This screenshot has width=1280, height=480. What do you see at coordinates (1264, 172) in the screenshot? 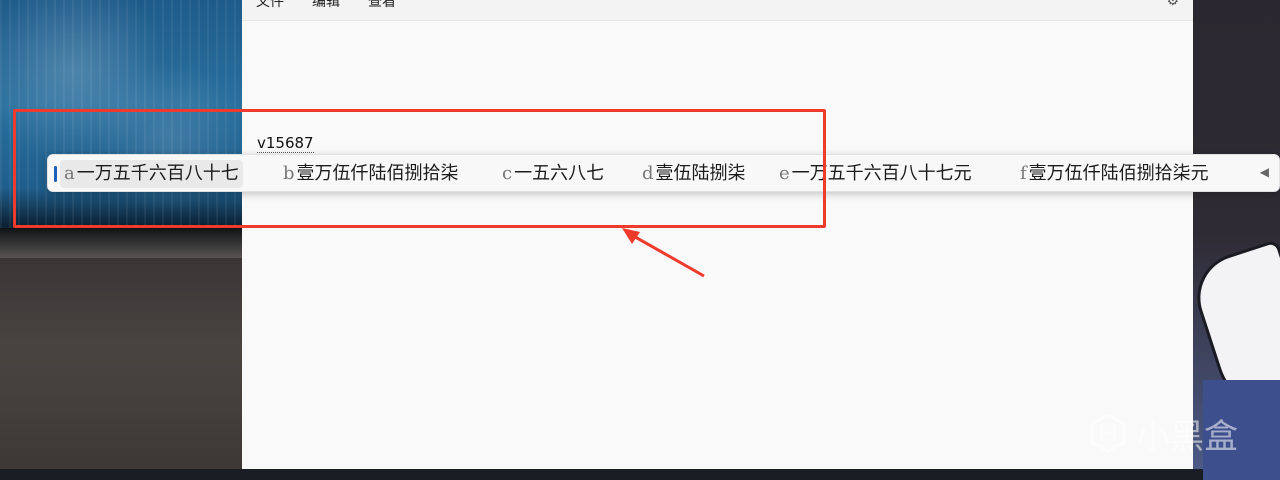
I see `caret-left-icon: ◀` at bounding box center [1264, 172].